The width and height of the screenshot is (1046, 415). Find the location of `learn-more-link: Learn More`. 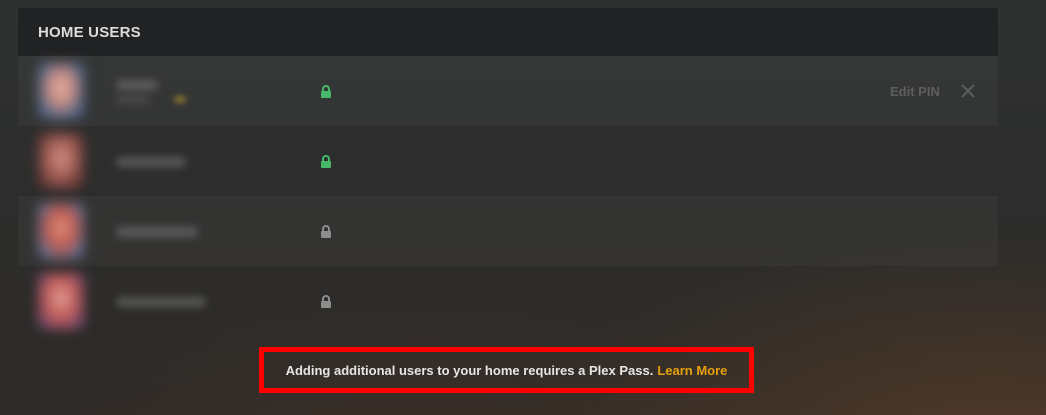

learn-more-link: Learn More is located at coordinates (692, 370).